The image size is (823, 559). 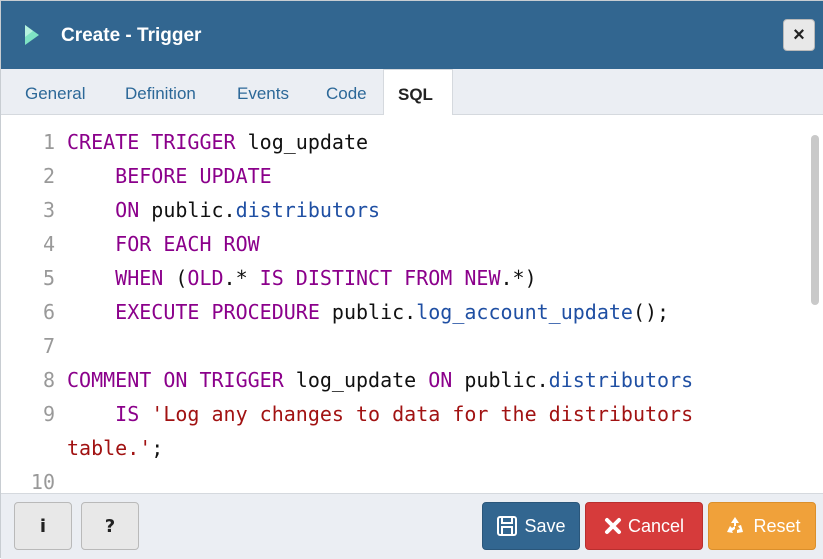 What do you see at coordinates (55, 92) in the screenshot?
I see `tab-general: General` at bounding box center [55, 92].